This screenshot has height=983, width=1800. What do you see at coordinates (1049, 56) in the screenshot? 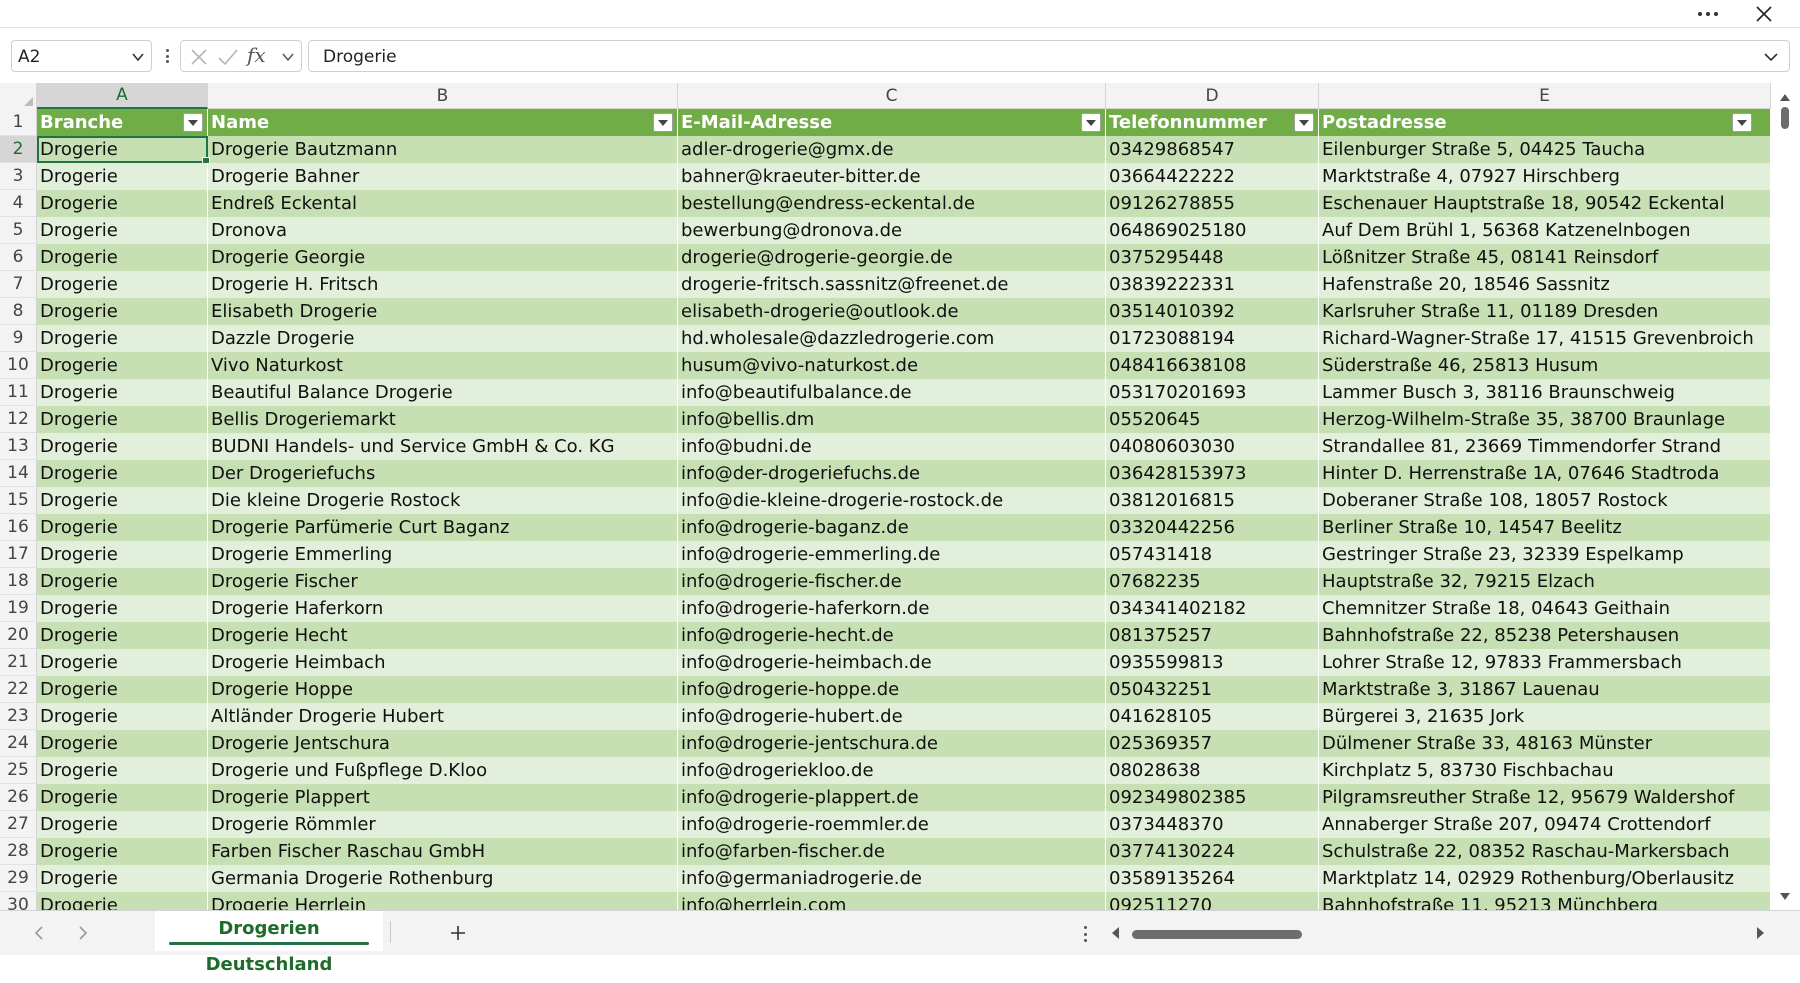
I see `formula-input: Drogerie` at bounding box center [1049, 56].